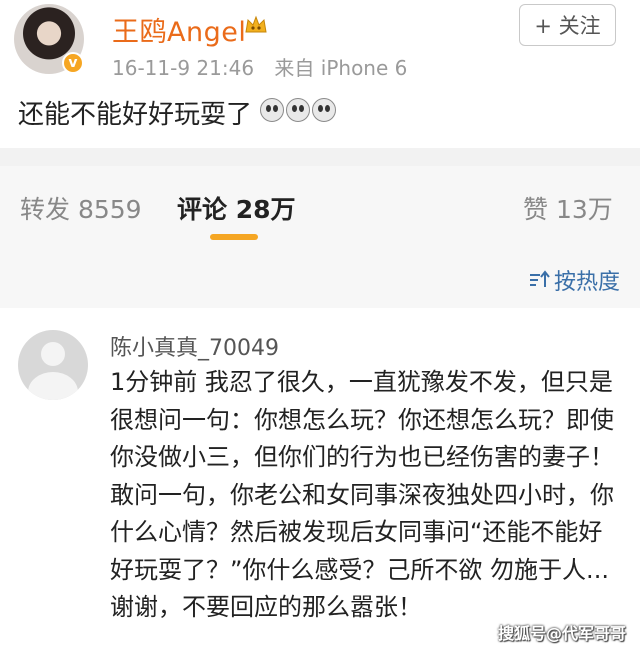  What do you see at coordinates (234, 237) in the screenshot?
I see `active-tab-indicator` at bounding box center [234, 237].